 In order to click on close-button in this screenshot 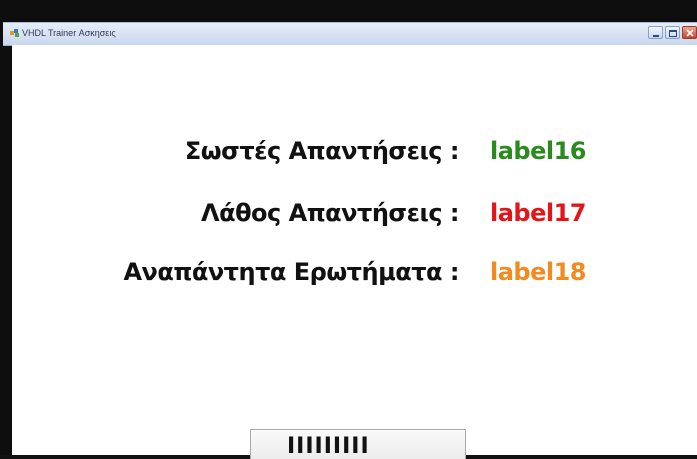, I will do `click(689, 32)`.